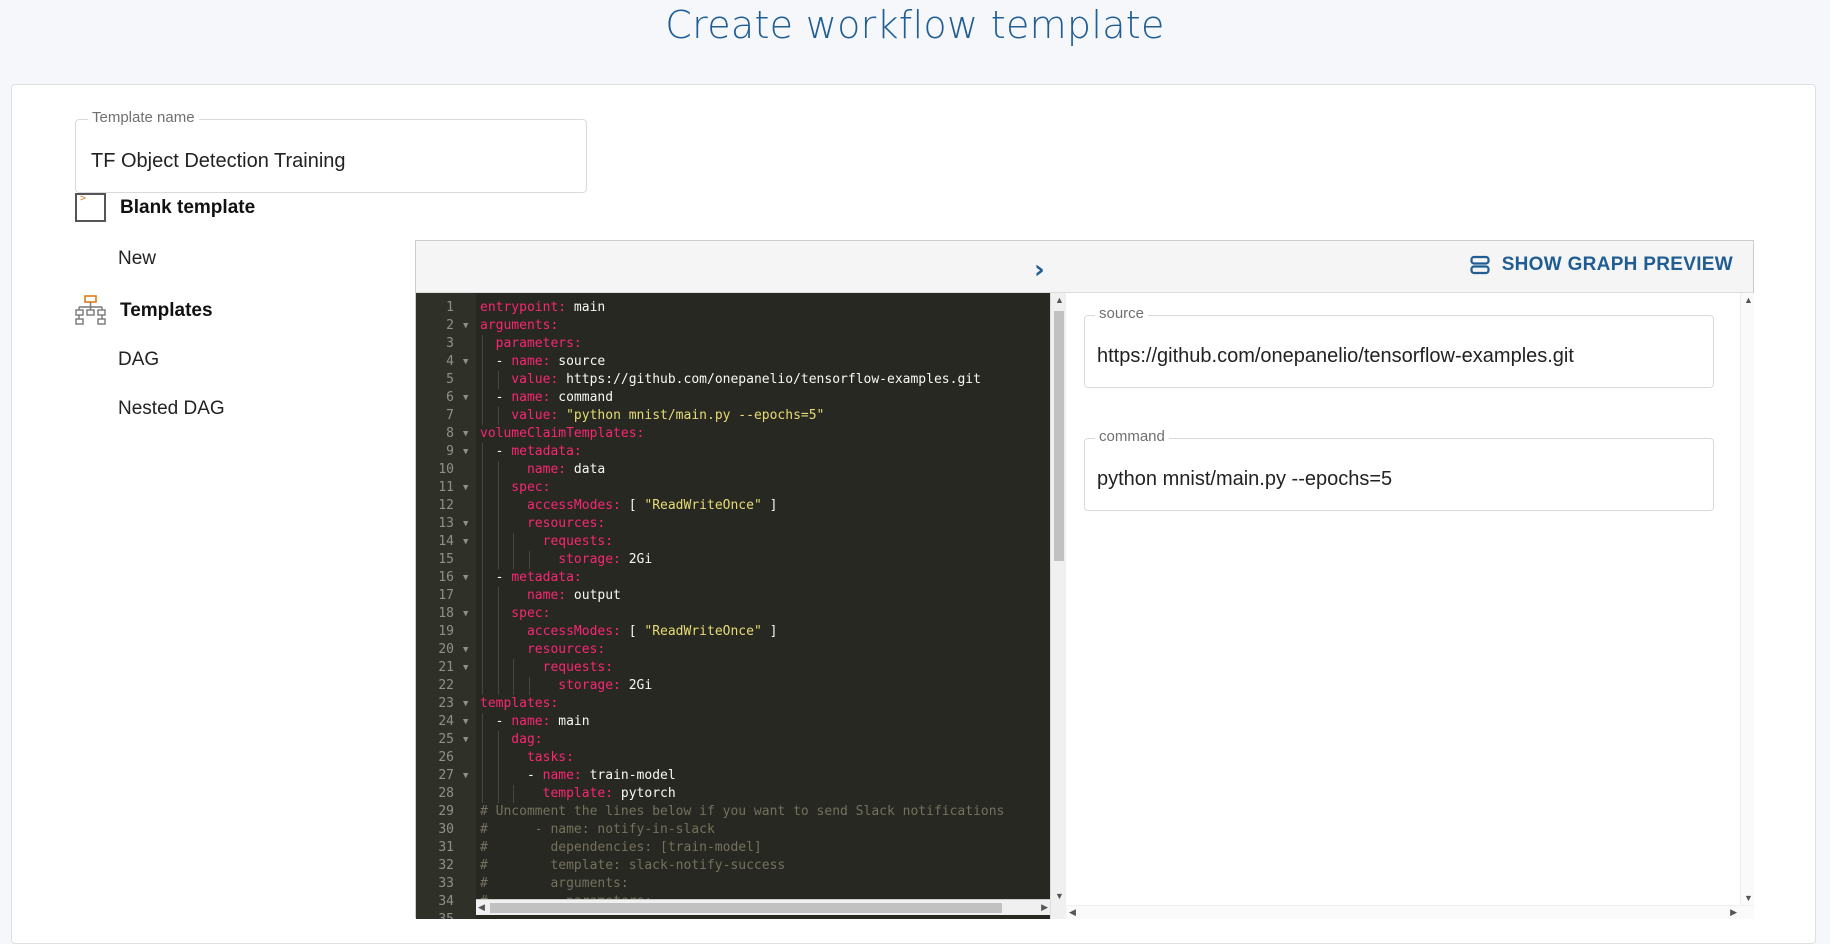 Image resolution: width=1830 pixels, height=944 pixels. Describe the element at coordinates (621, 848) in the screenshot. I see `code-text: # dependencies: [train-model]` at that location.